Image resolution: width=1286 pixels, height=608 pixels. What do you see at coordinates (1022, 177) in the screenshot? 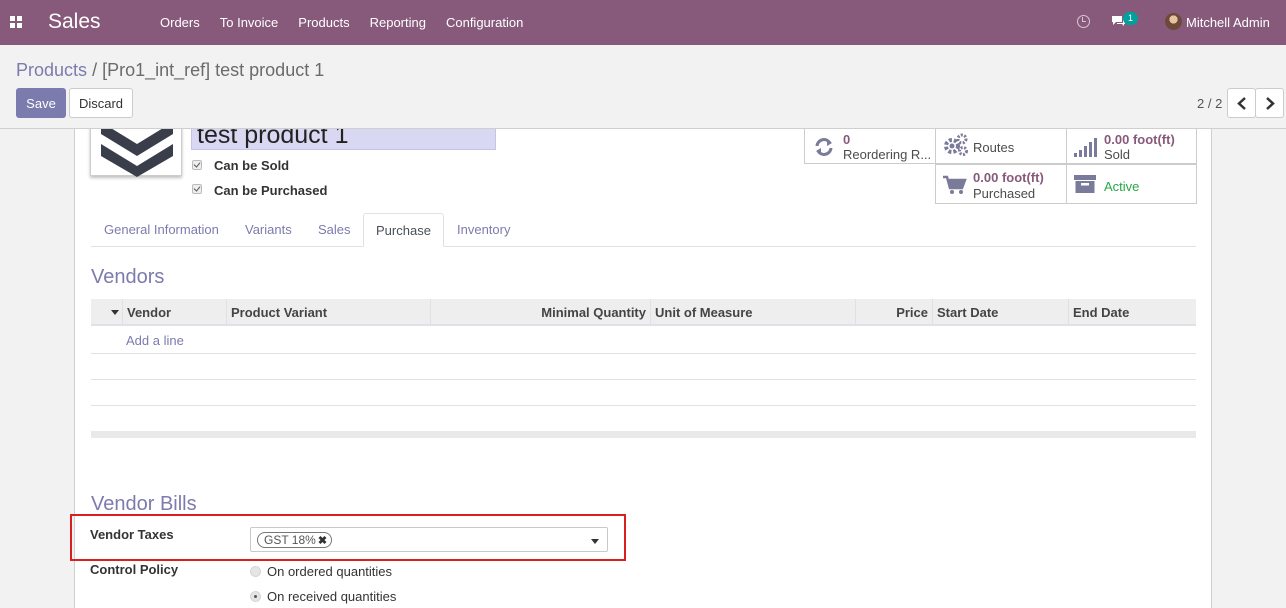
I see `purchased-unit: foot(ft)` at bounding box center [1022, 177].